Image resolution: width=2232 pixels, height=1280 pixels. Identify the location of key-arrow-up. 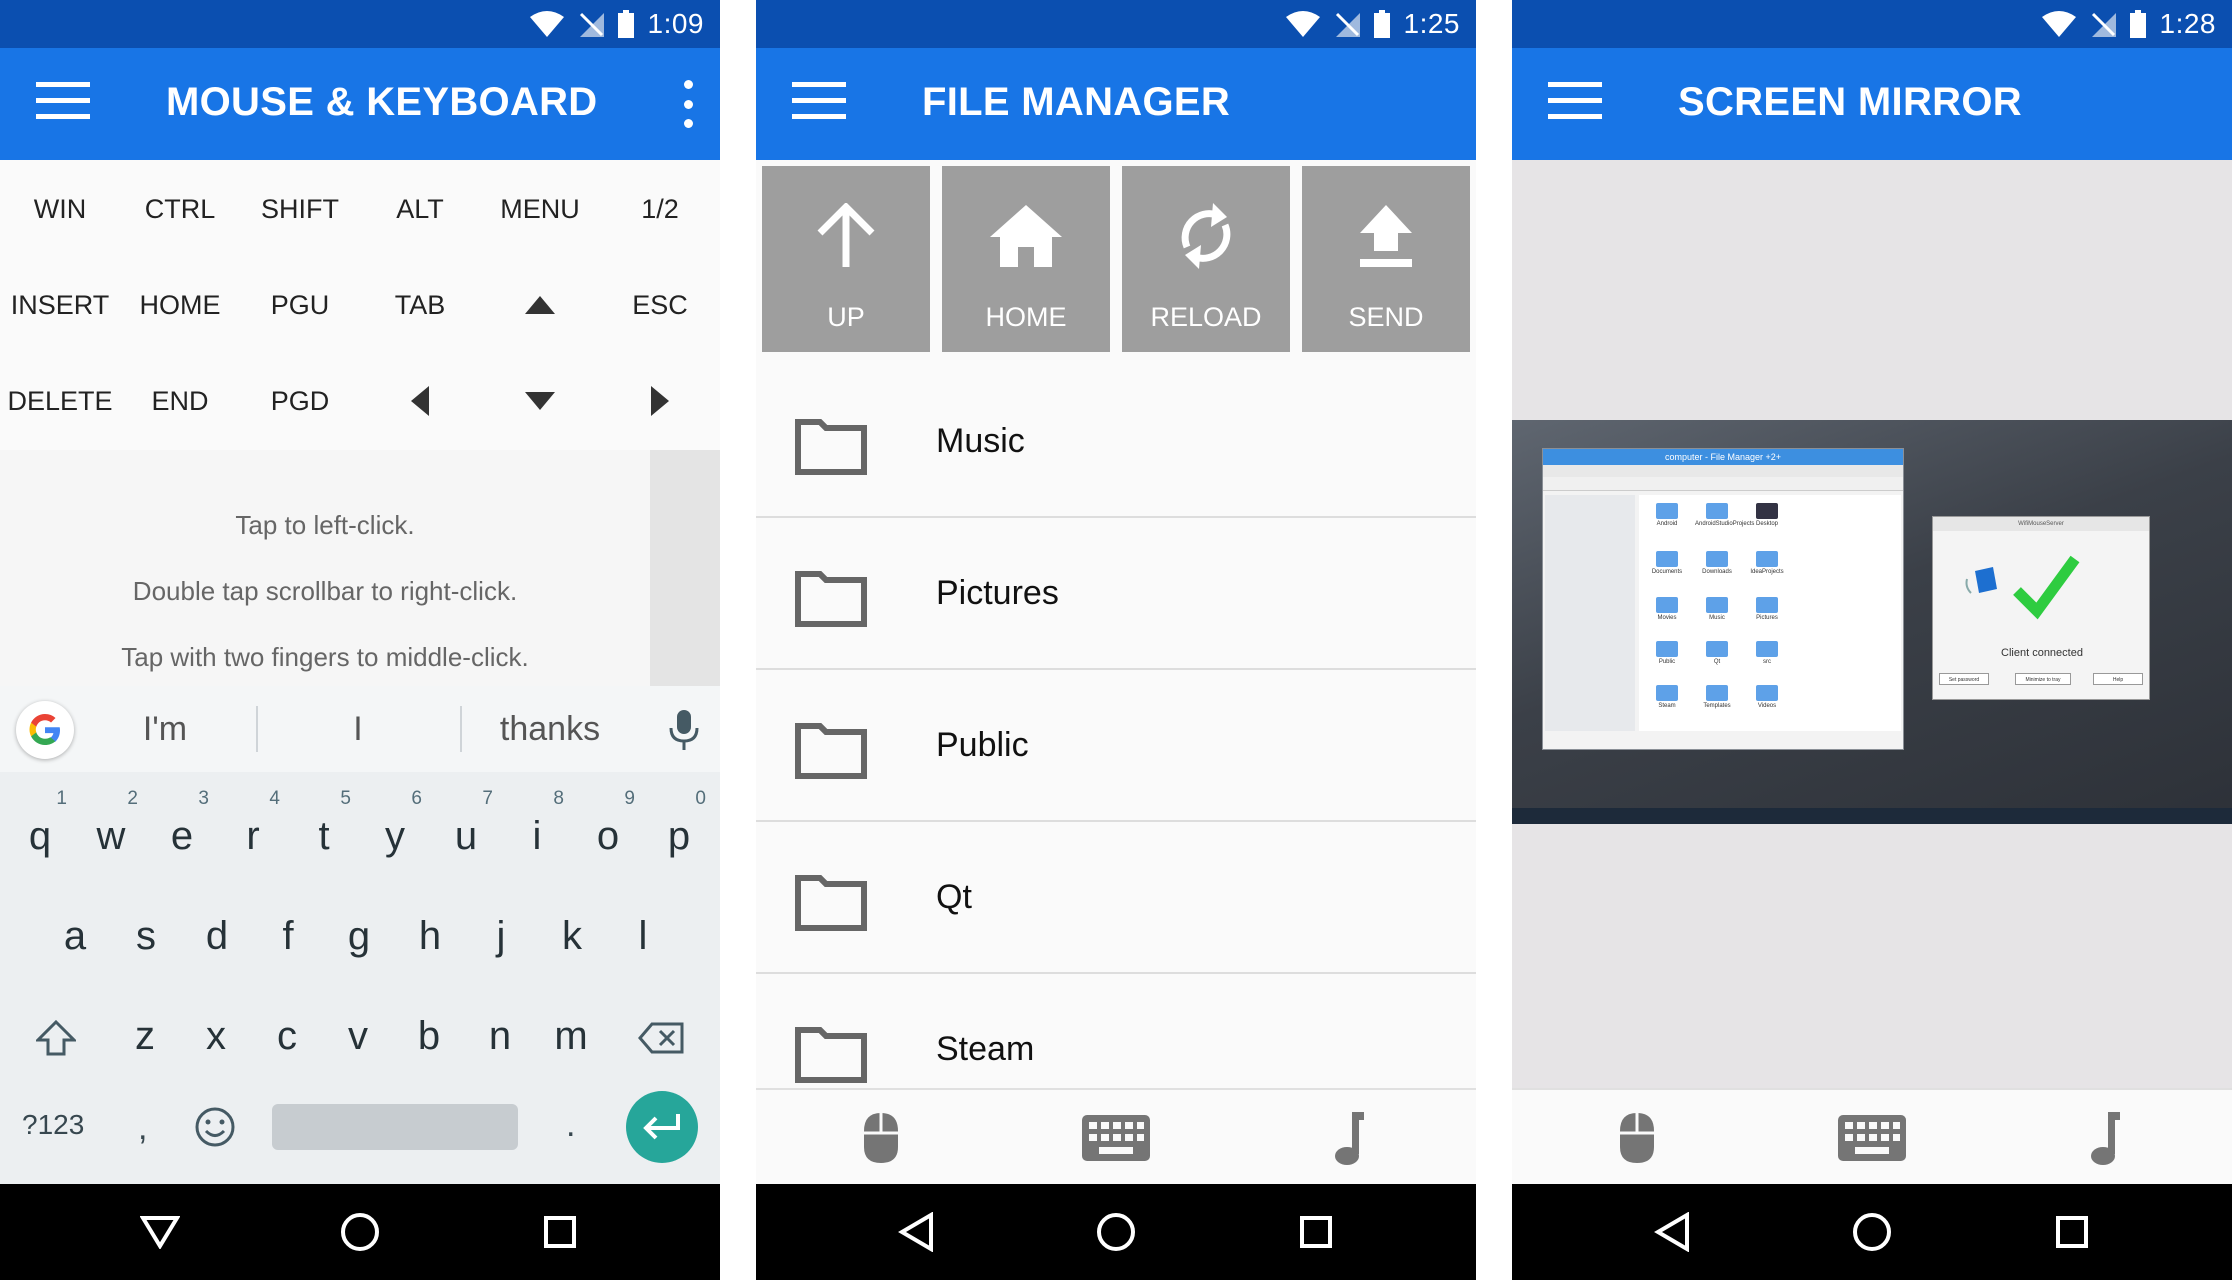
(540, 305).